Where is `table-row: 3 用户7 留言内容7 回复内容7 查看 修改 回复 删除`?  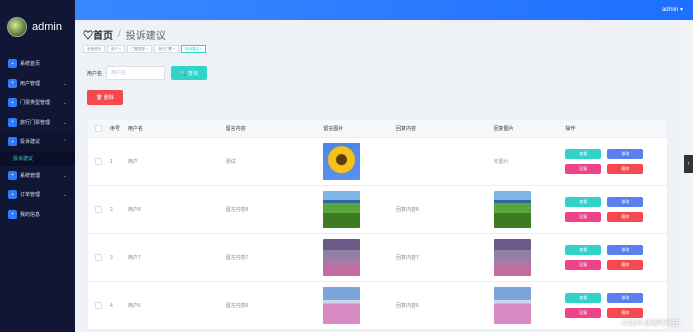
table-row: 3 用户7 留言内容7 回复内容7 查看 修改 回复 删除 is located at coordinates (377, 258).